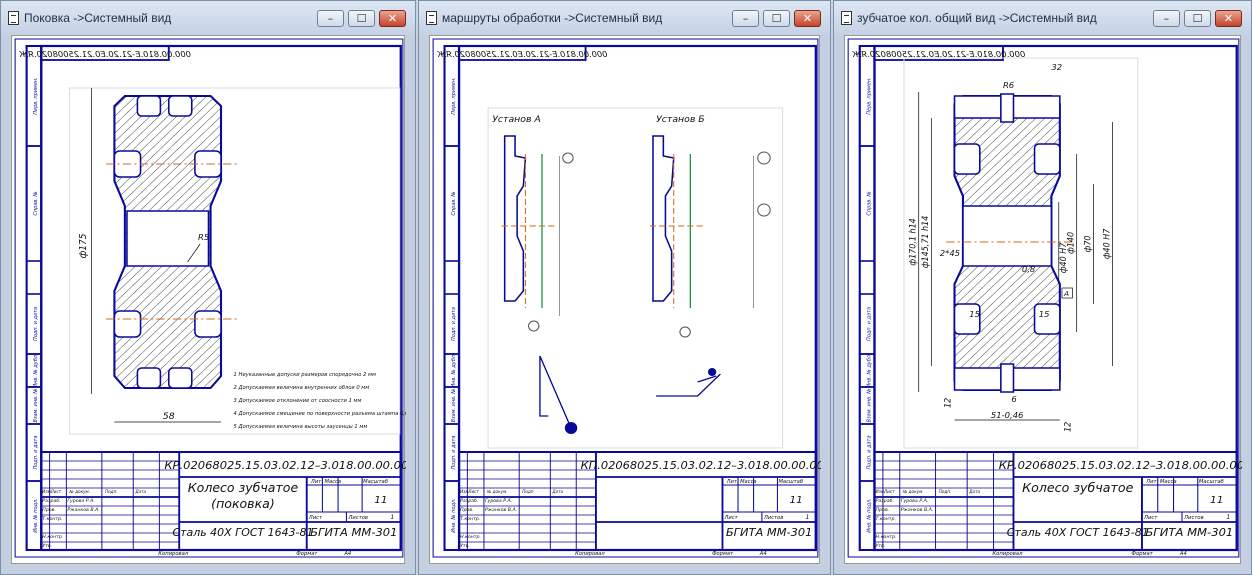 This screenshot has height=575, width=1252. I want to click on tb-label: Лит., so click(732, 482).